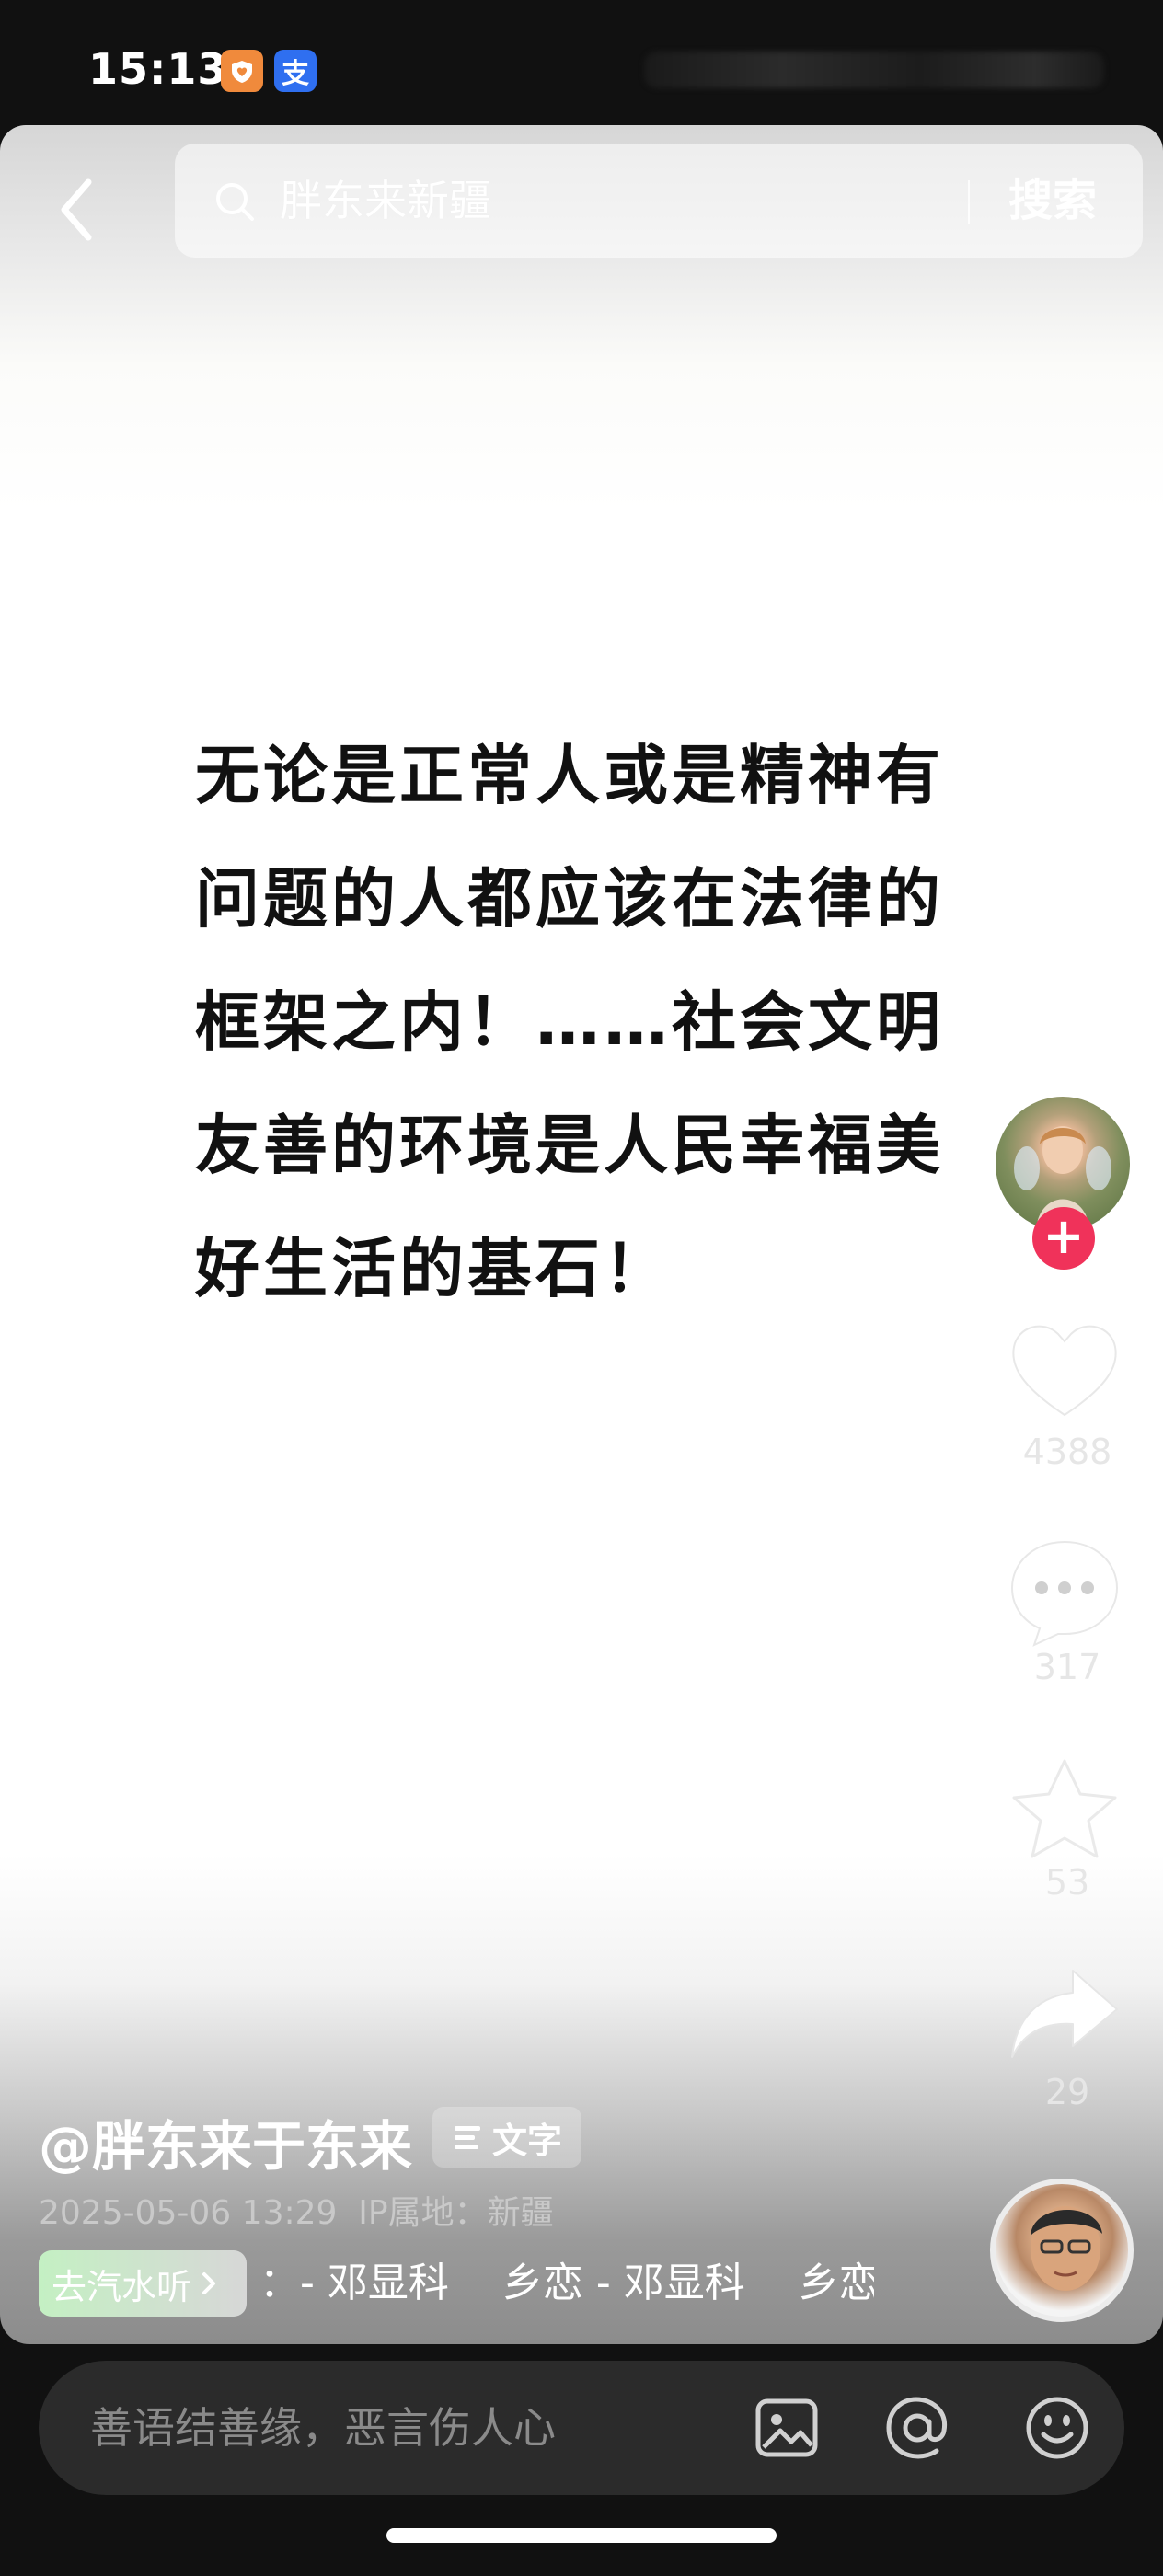  I want to click on search-bar: 胖东来新疆 搜索, so click(659, 201).